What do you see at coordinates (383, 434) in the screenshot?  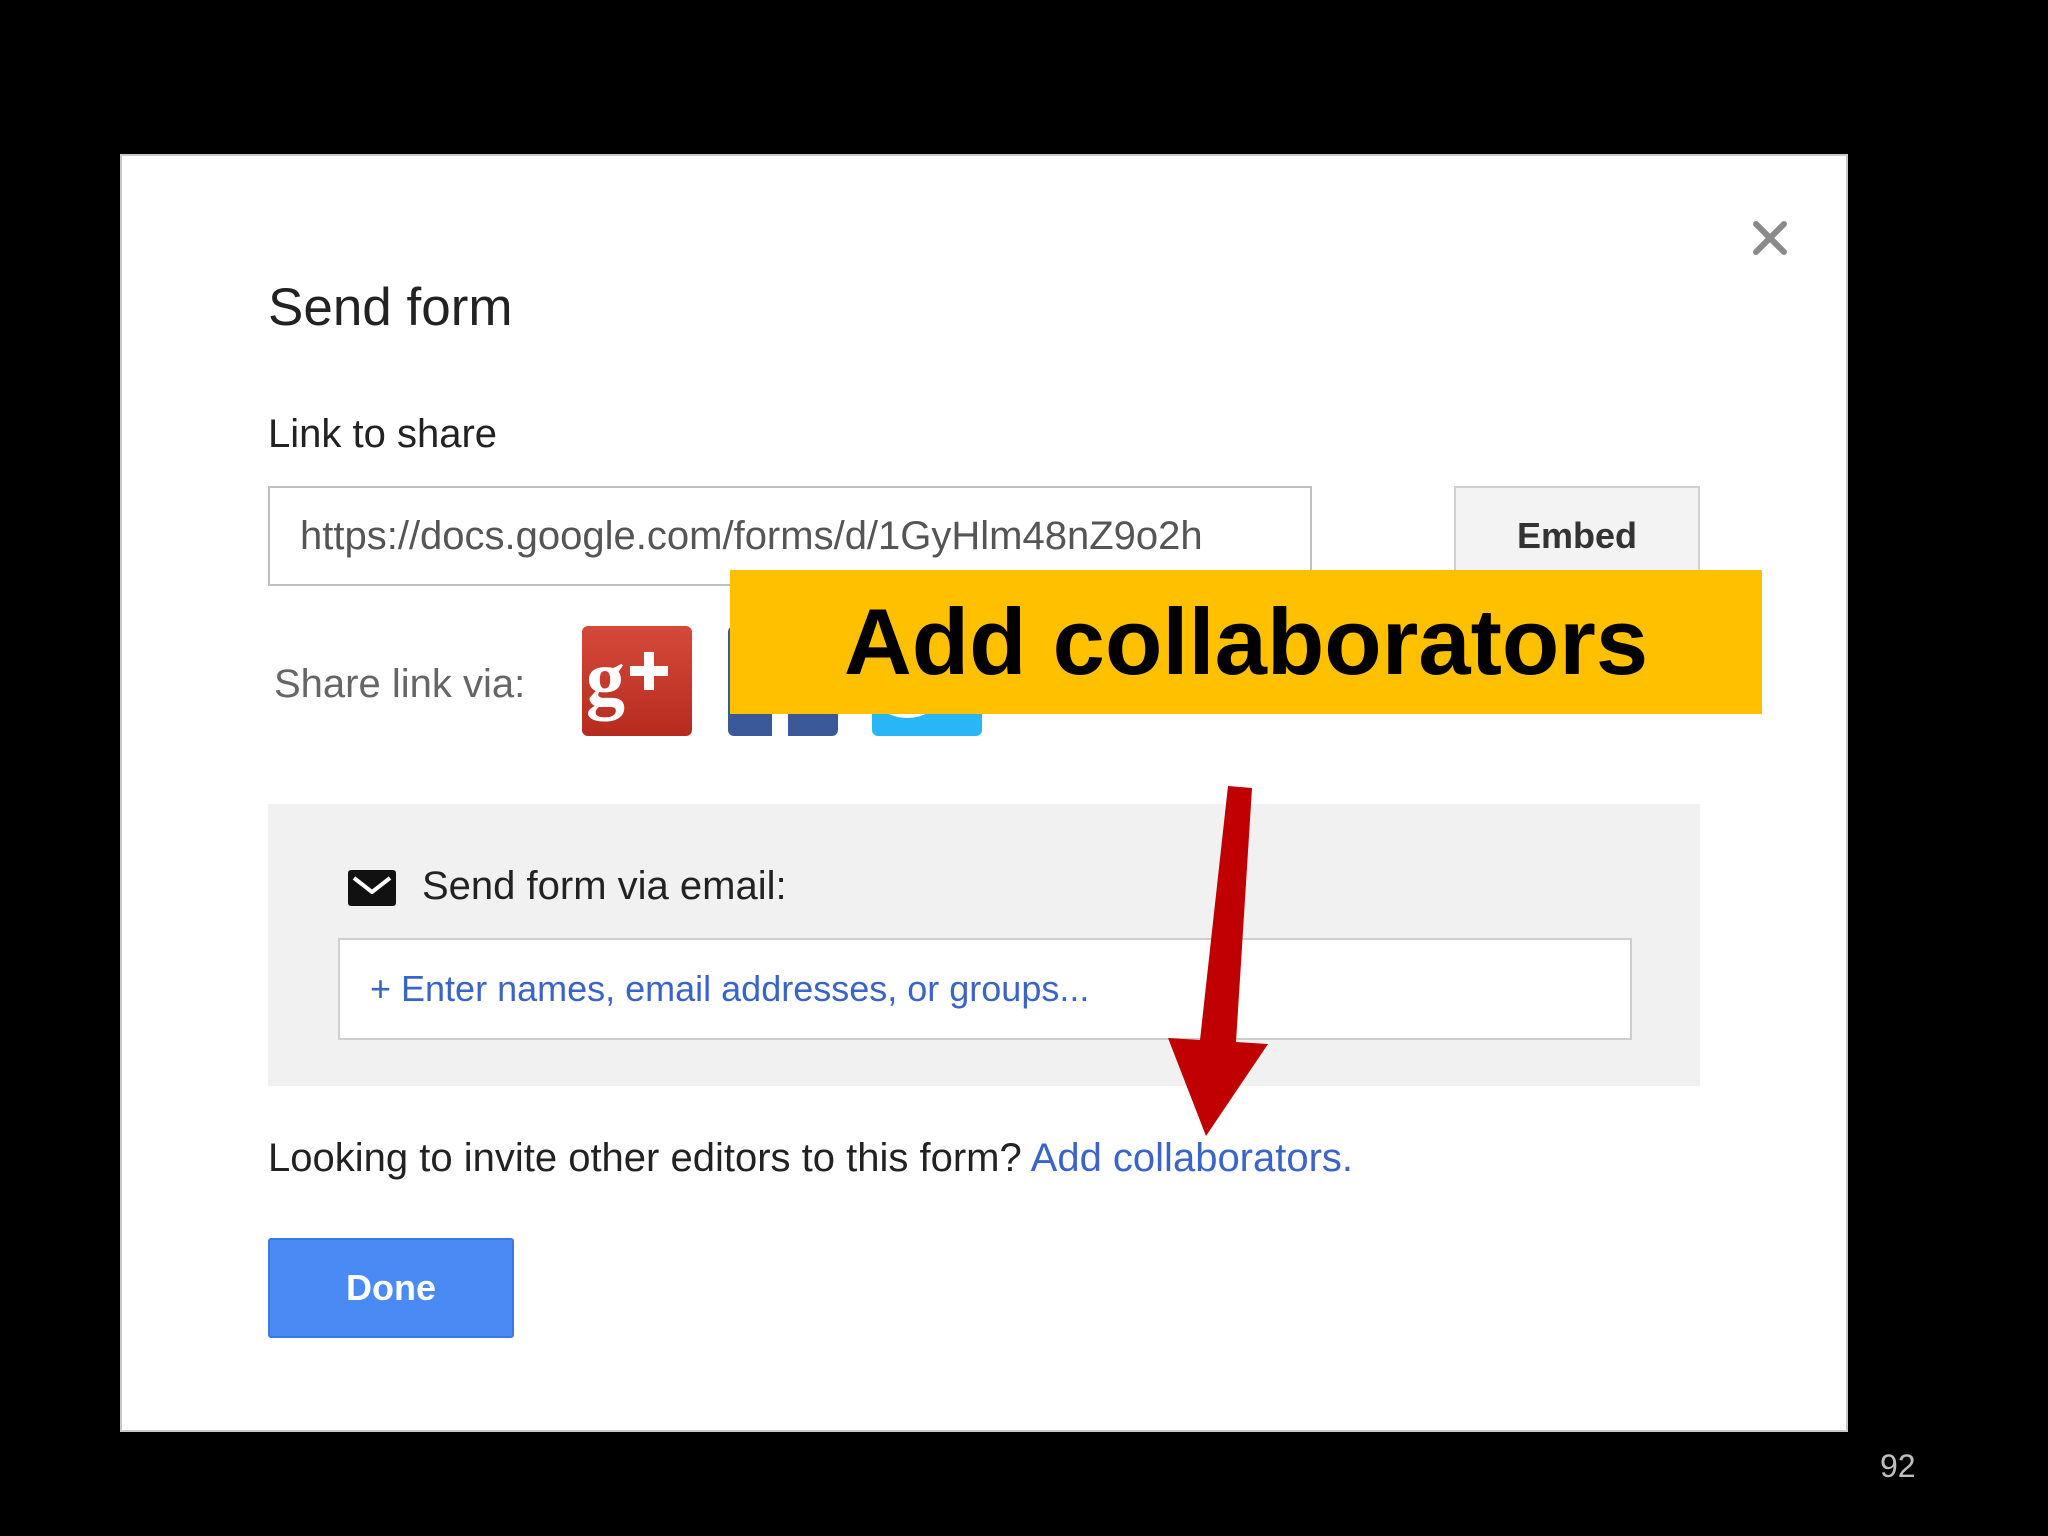 I see `link-label: Link to share` at bounding box center [383, 434].